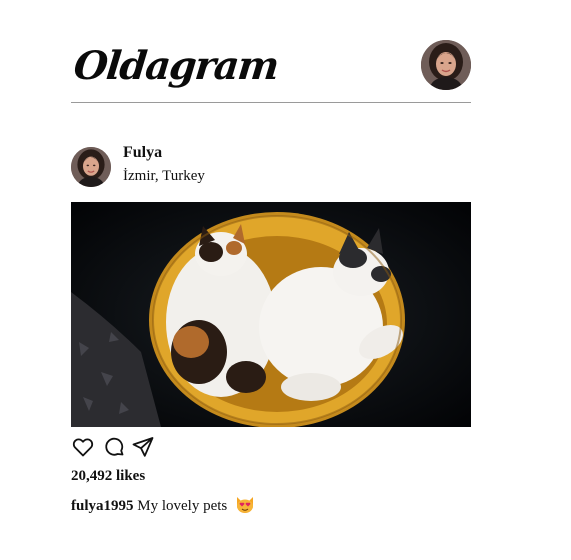  Describe the element at coordinates (143, 447) in the screenshot. I see `send-icon` at that location.